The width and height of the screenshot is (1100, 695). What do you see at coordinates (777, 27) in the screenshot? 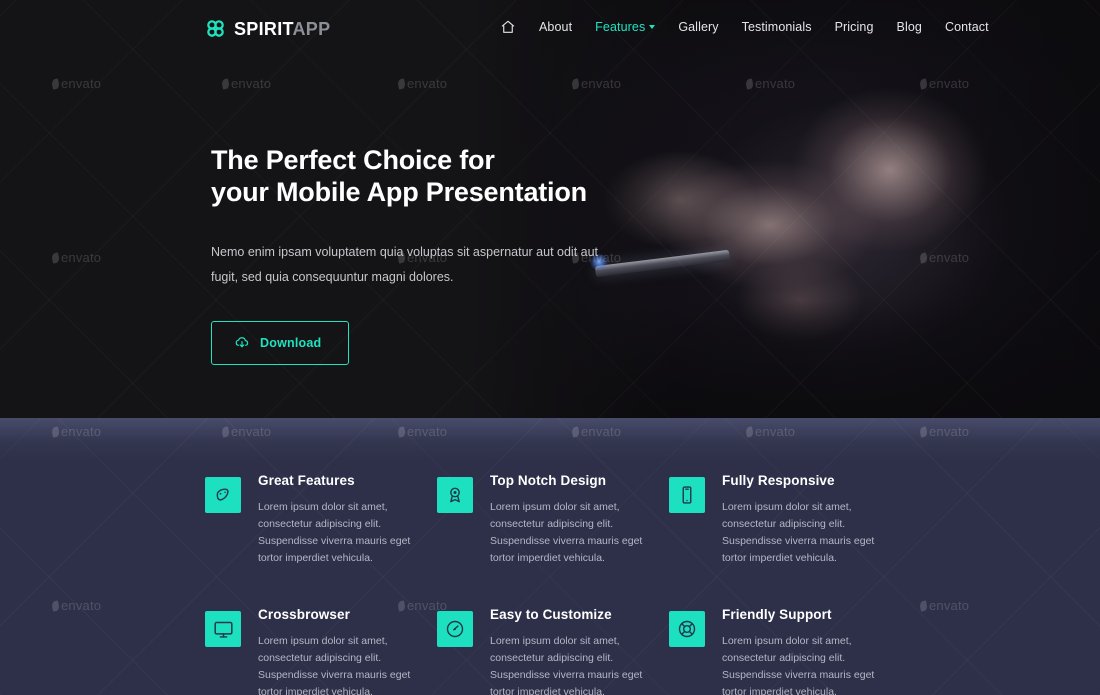
I see `nav-item-testimonials: Testimonials` at bounding box center [777, 27].